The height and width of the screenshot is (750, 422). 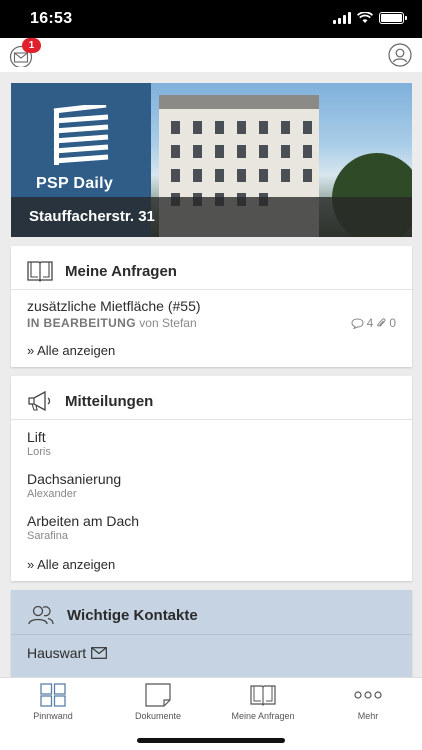 What do you see at coordinates (83, 521) in the screenshot?
I see `message-title: Arbeiten am Dach` at bounding box center [83, 521].